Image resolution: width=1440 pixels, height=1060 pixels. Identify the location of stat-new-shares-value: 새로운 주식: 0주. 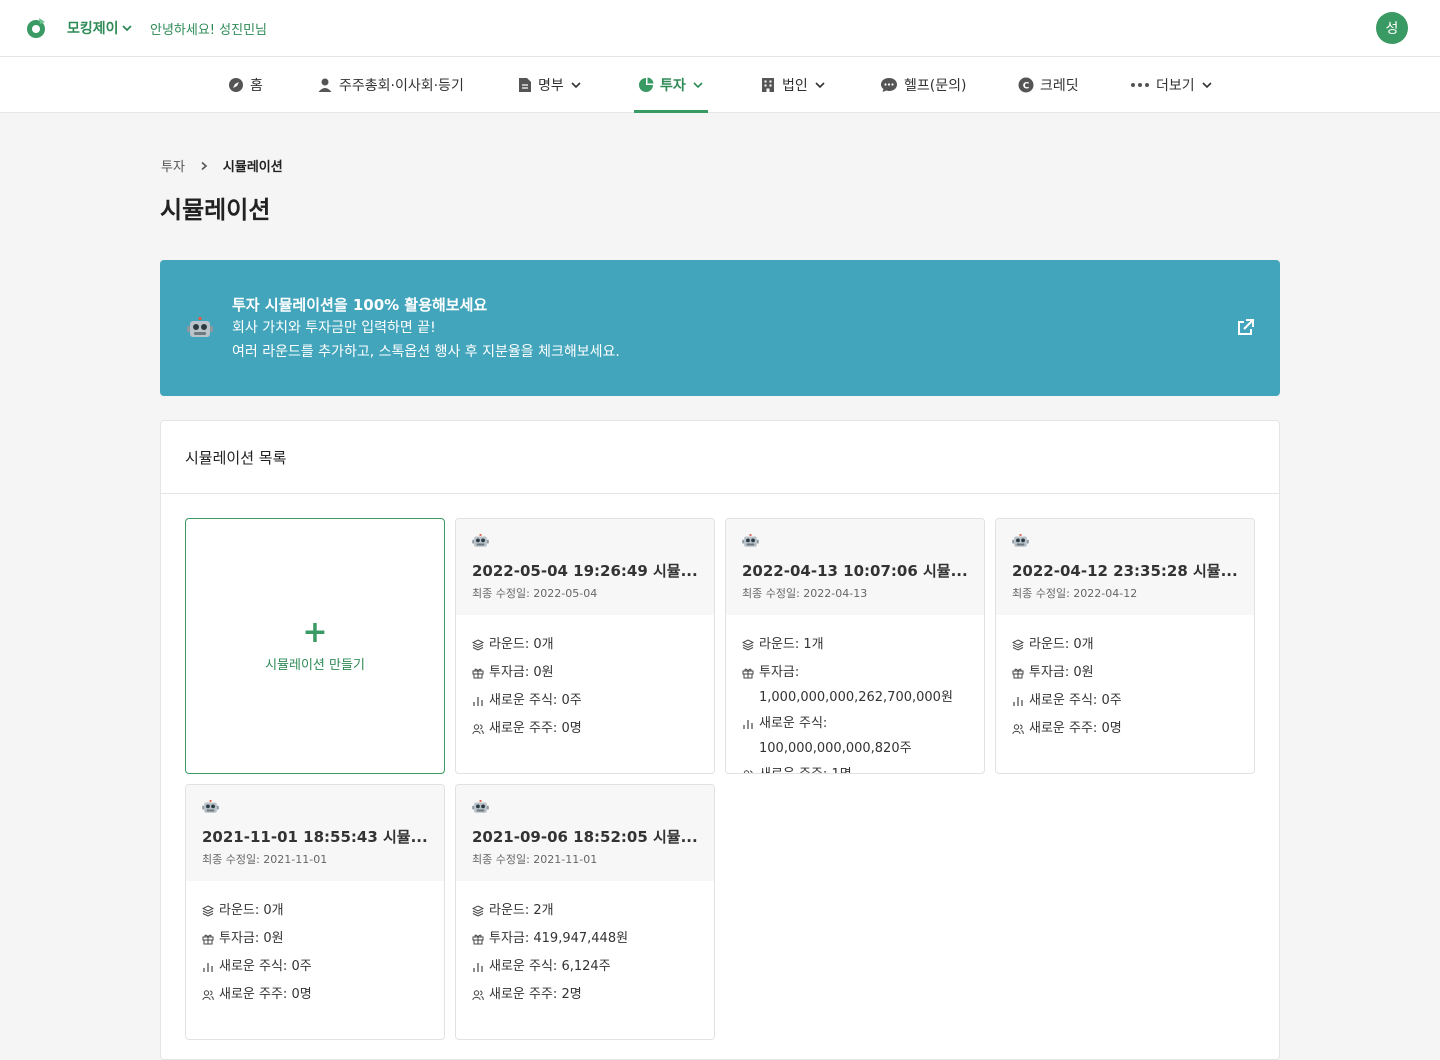
(535, 700).